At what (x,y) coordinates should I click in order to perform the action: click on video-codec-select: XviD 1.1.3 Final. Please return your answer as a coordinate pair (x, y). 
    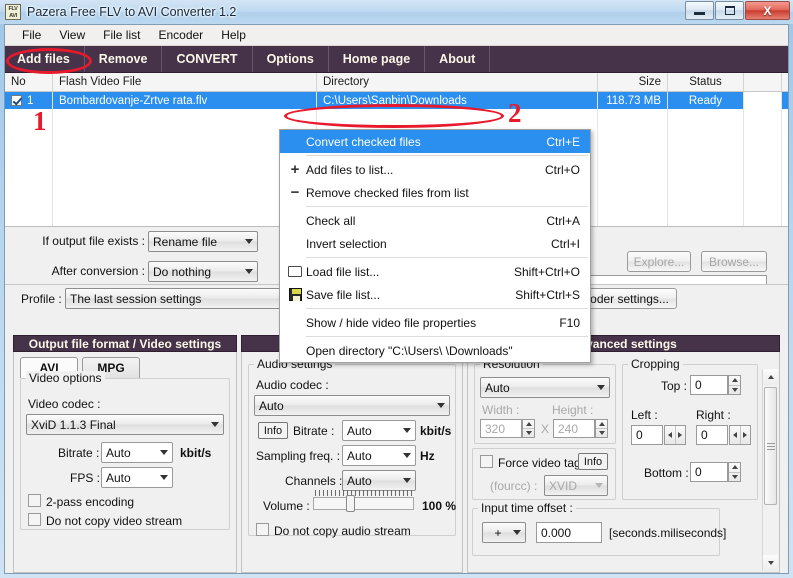
    Looking at the image, I should click on (125, 424).